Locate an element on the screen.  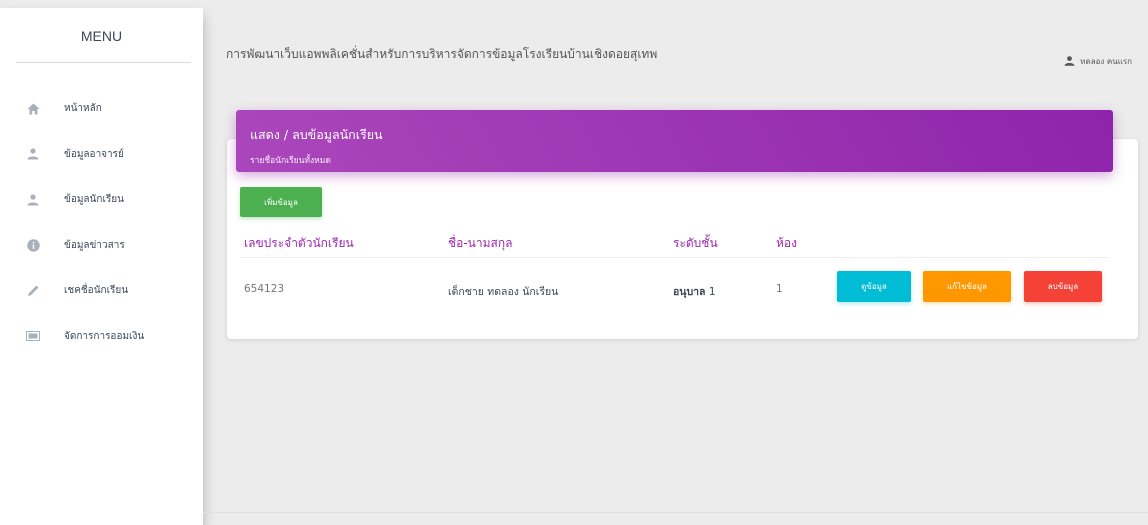
sidebar-item-students: ข้อมูลนักเรียน is located at coordinates (101, 200).